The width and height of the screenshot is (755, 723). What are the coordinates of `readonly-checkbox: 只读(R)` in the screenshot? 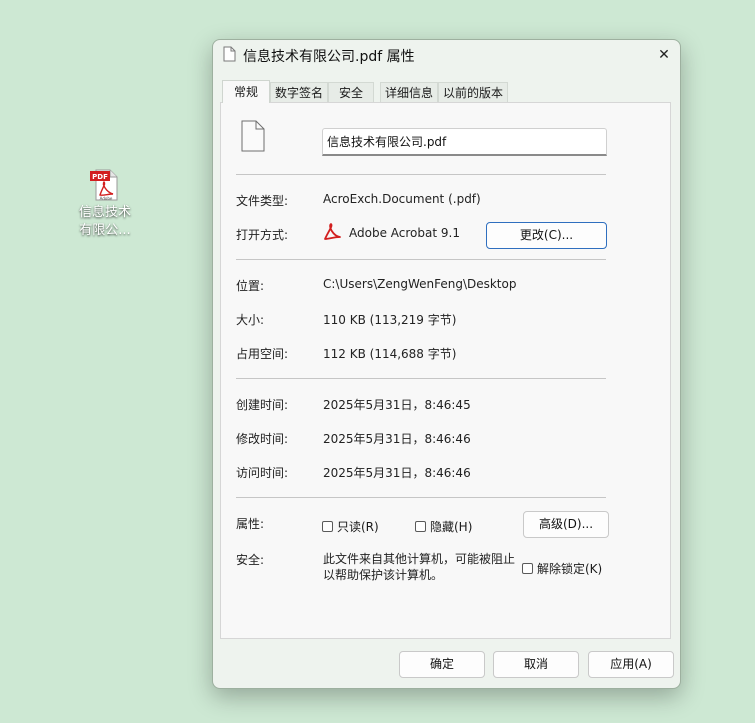 It's located at (350, 526).